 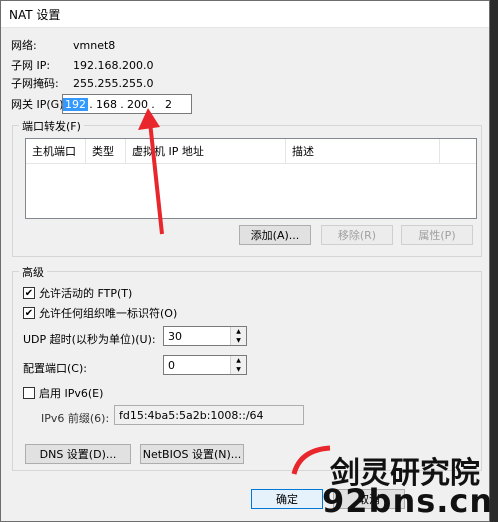 What do you see at coordinates (408, 501) in the screenshot?
I see `watermark-line2: 92bns.cn` at bounding box center [408, 501].